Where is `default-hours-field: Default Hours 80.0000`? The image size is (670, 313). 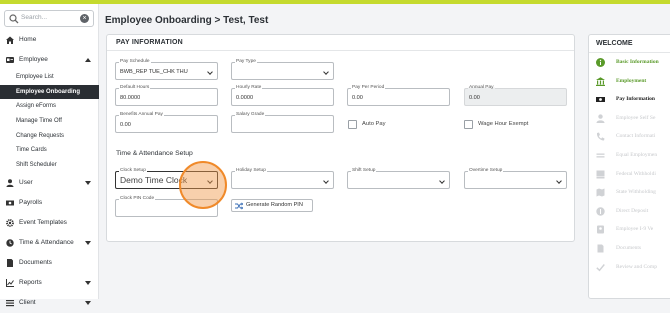 default-hours-field: Default Hours 80.0000 is located at coordinates (166, 95).